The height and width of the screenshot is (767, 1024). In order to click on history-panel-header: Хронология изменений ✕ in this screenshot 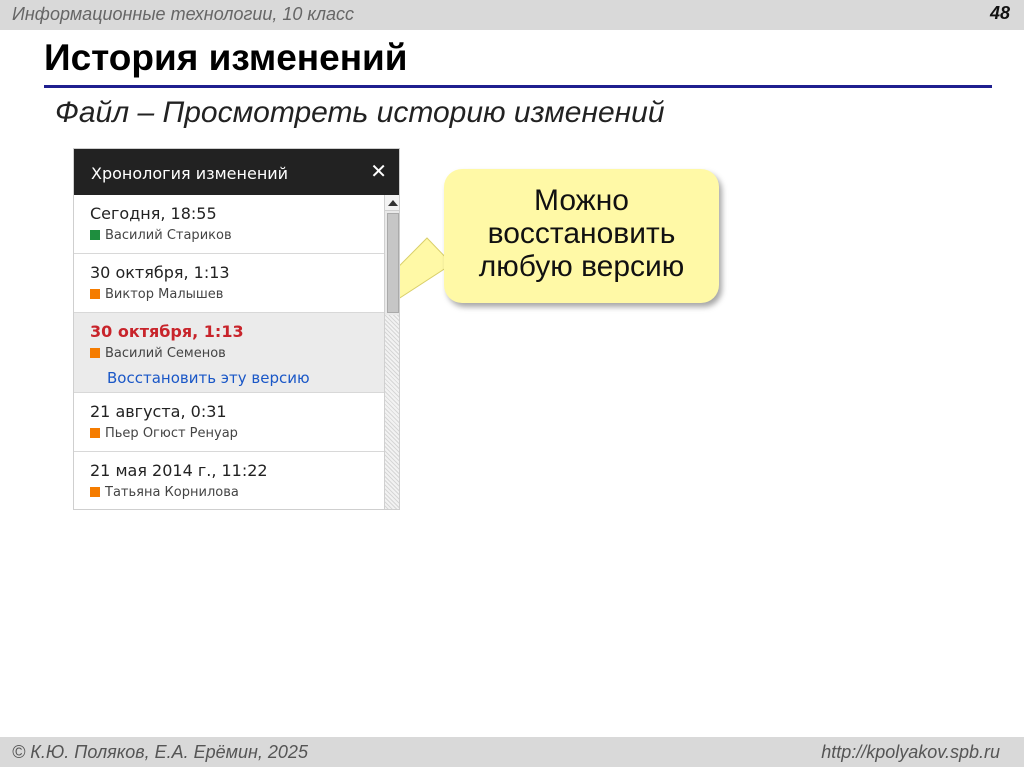, I will do `click(236, 172)`.